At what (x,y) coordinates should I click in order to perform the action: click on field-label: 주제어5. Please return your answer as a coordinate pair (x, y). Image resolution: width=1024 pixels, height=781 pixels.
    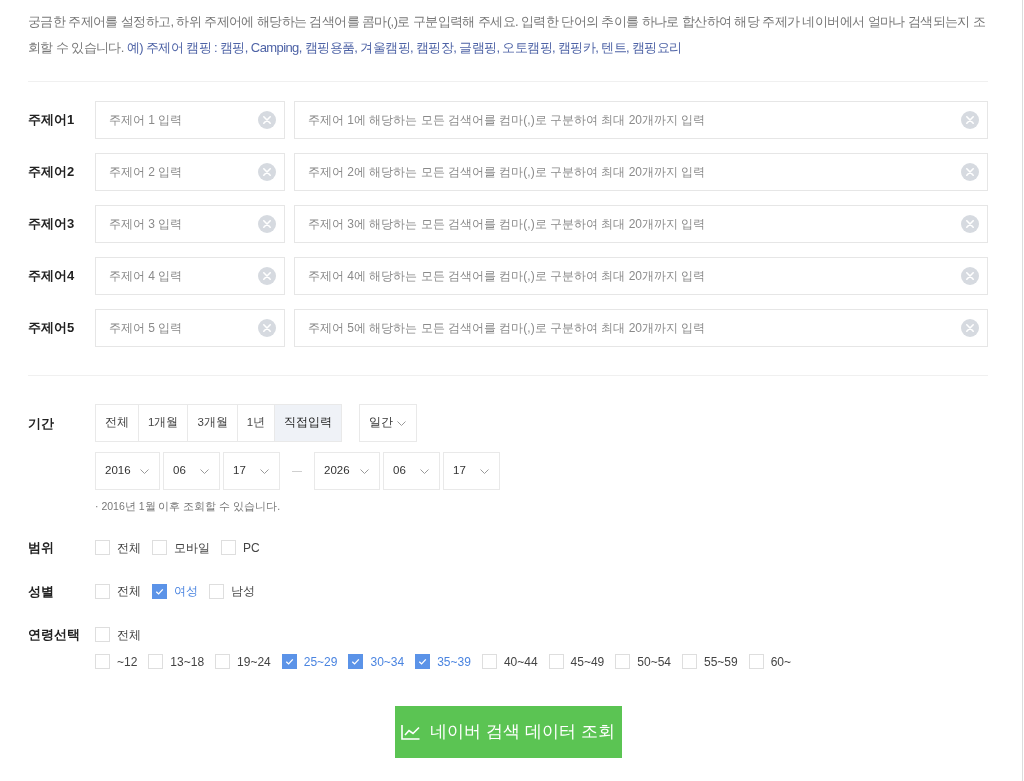
    Looking at the image, I should click on (52, 328).